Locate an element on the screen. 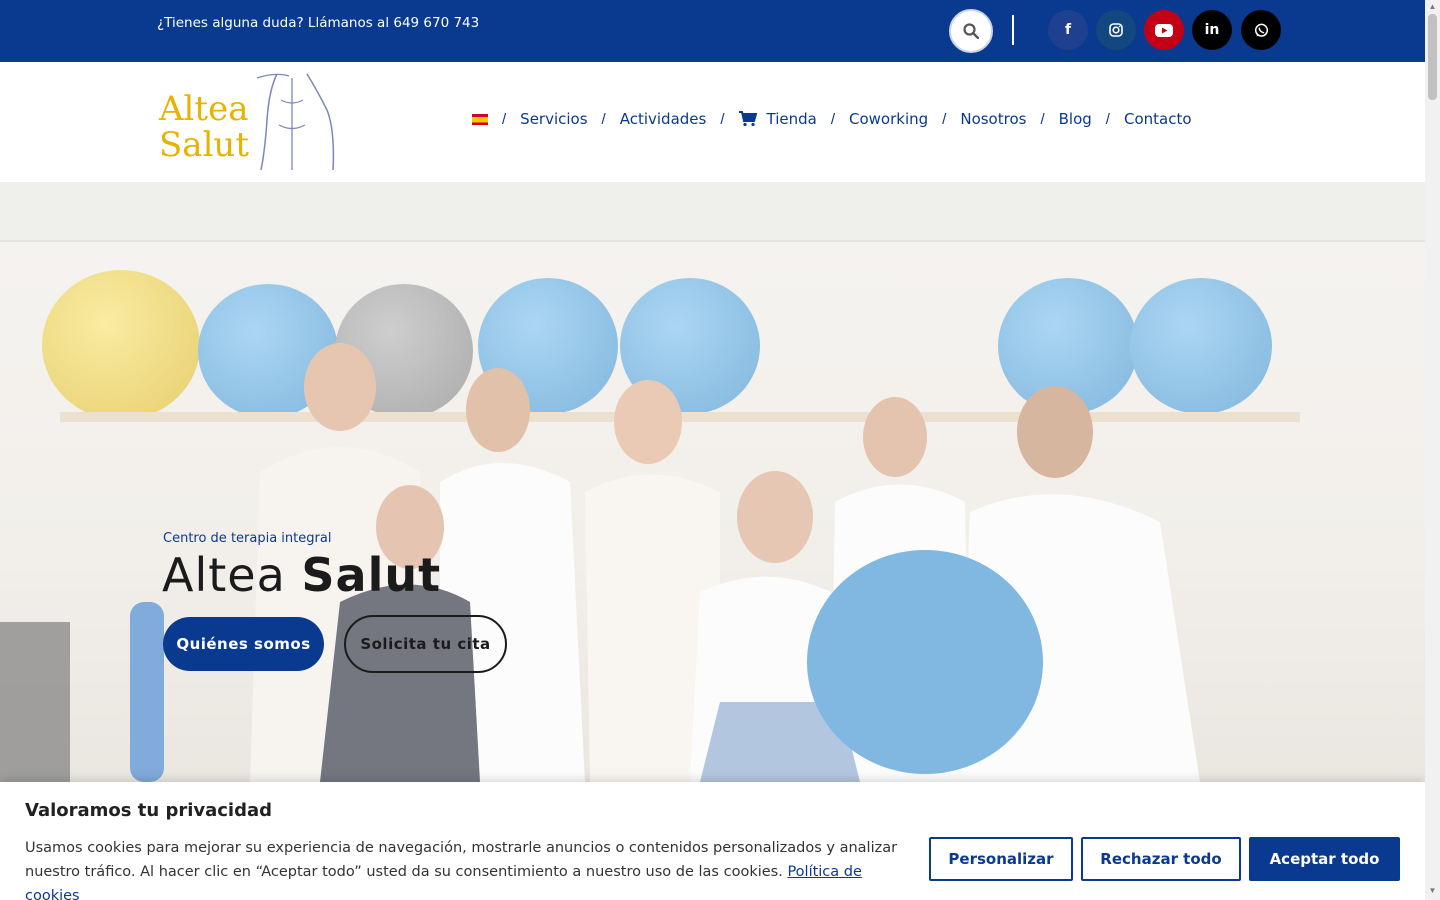 The width and height of the screenshot is (1440, 900). nav-item-tienda-label: Tienda is located at coordinates (791, 119).